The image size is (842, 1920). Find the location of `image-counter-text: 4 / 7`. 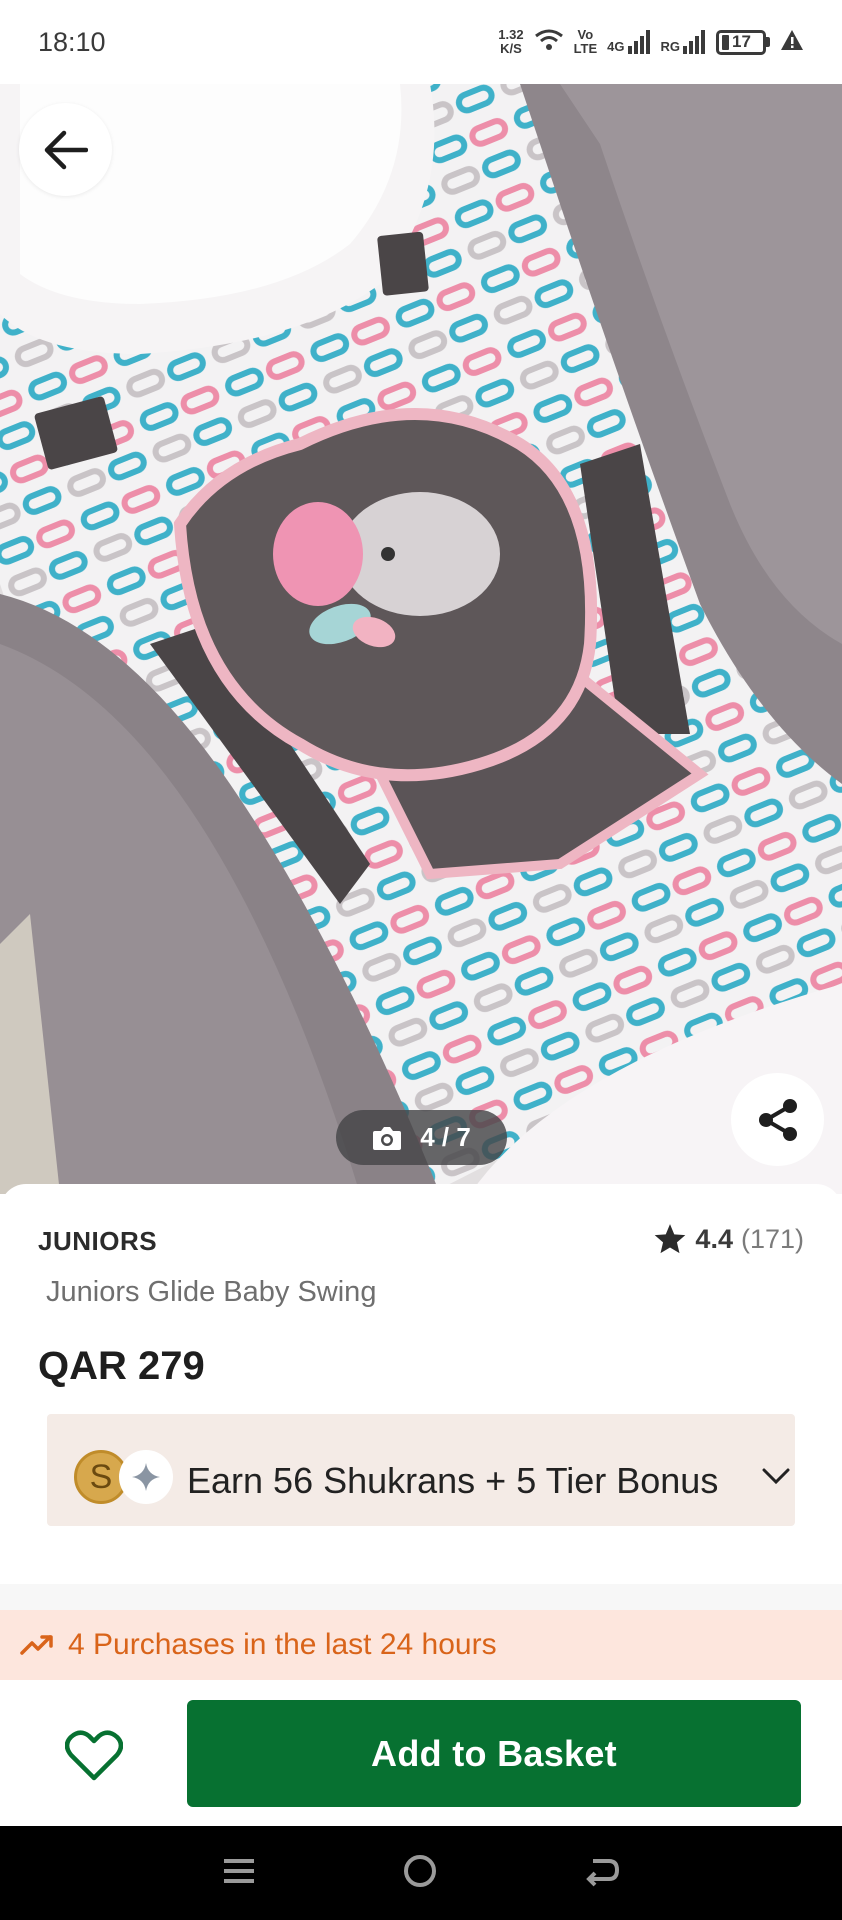

image-counter-text: 4 / 7 is located at coordinates (445, 1137).